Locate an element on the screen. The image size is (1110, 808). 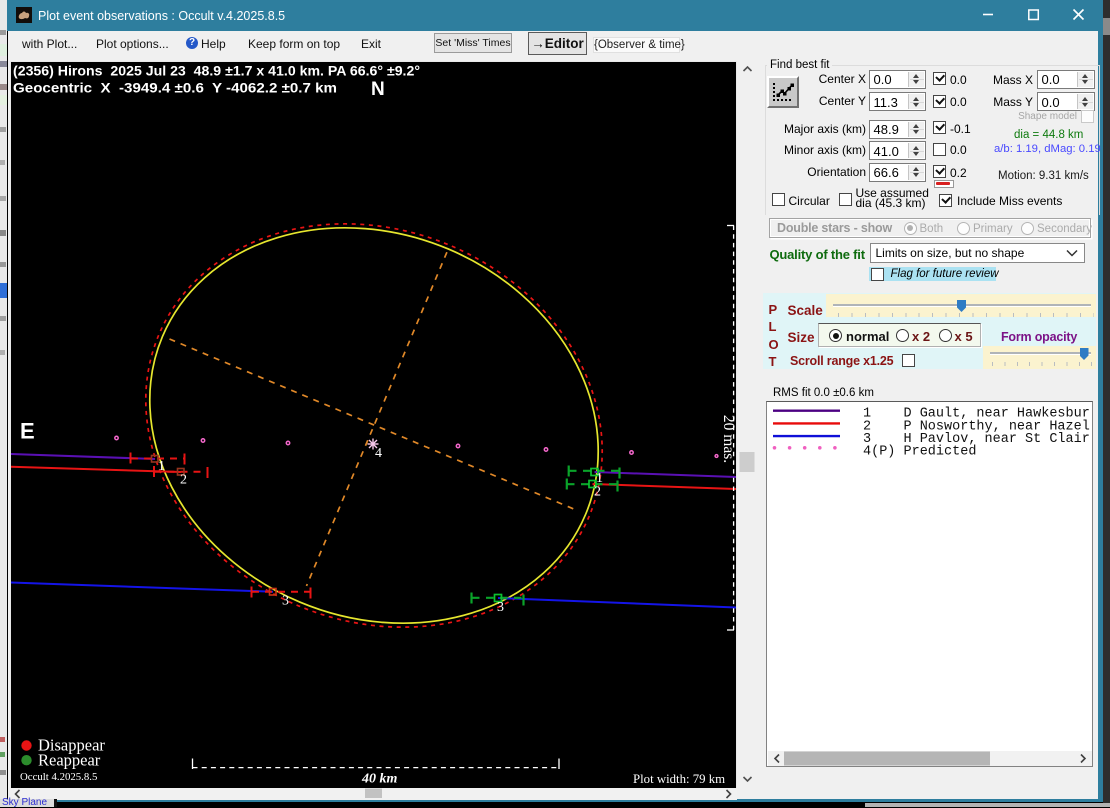
svg-text: N is located at coordinates (378, 89).